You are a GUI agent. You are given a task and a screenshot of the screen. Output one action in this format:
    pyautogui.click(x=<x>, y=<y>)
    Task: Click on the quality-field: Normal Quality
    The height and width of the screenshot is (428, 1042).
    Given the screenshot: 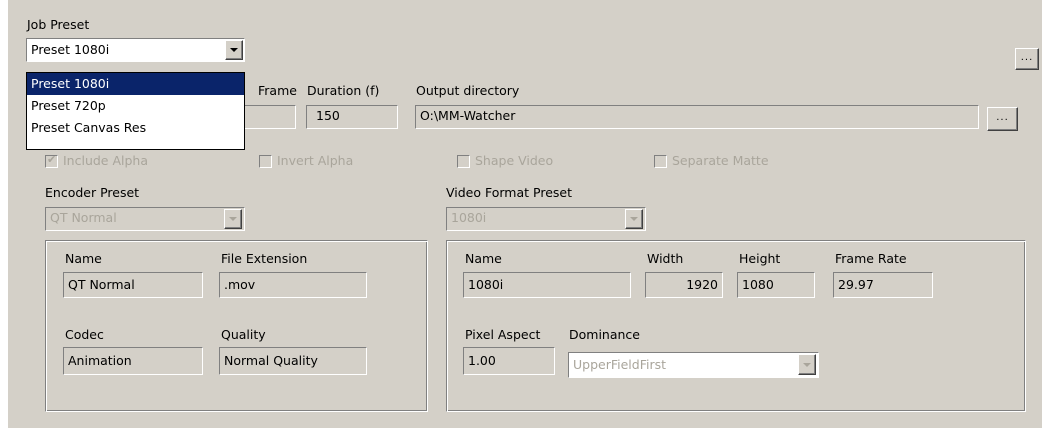 What is the action you would take?
    pyautogui.click(x=293, y=361)
    